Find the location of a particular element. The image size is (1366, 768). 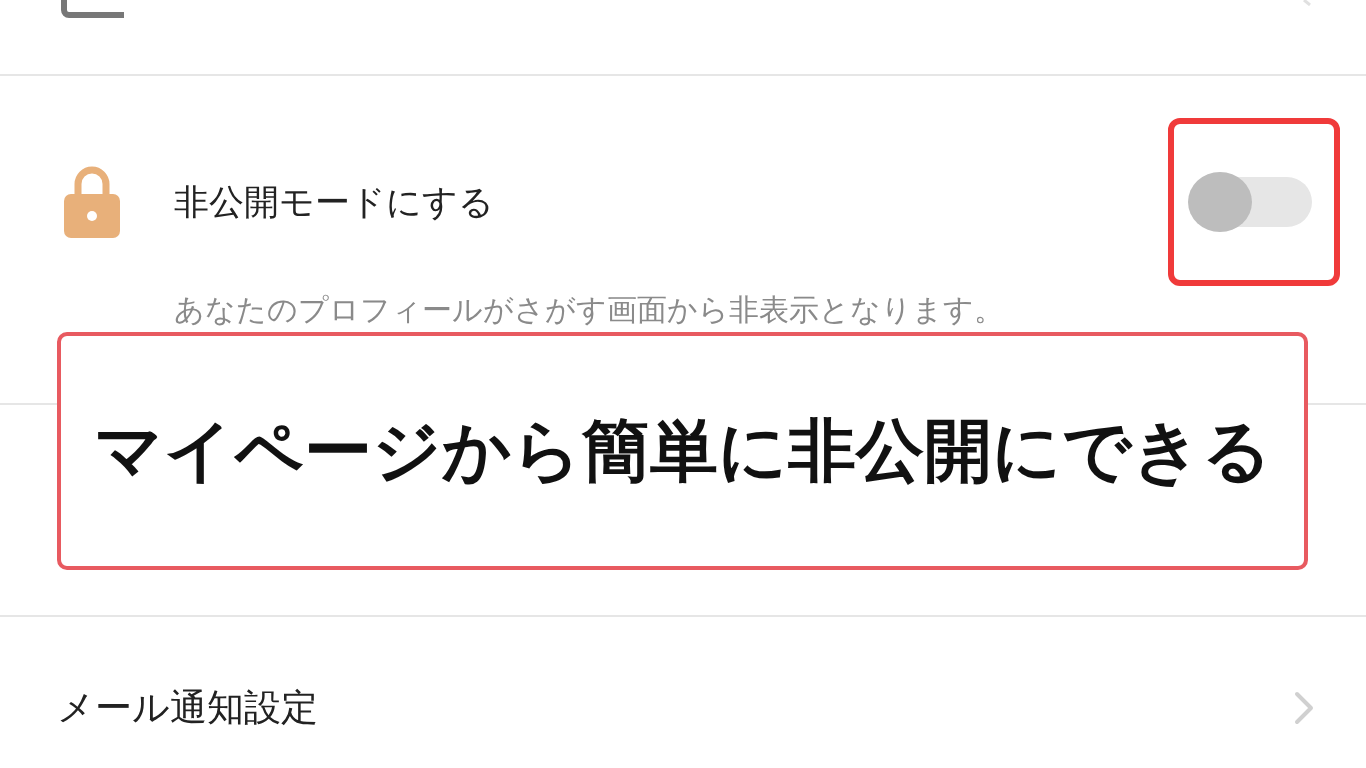

annotation-text: マイページから簡単に非公開にできる is located at coordinates (682, 450).